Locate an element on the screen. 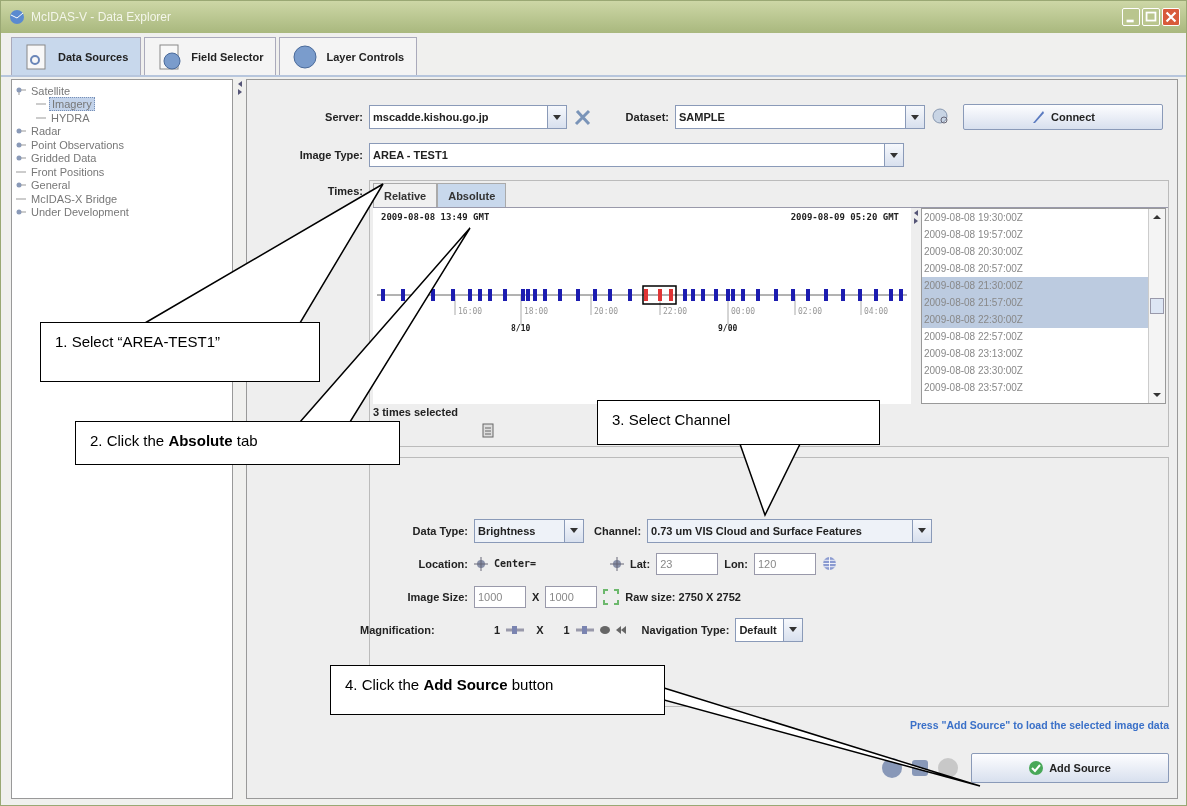  maximize-button is located at coordinates (1151, 17).